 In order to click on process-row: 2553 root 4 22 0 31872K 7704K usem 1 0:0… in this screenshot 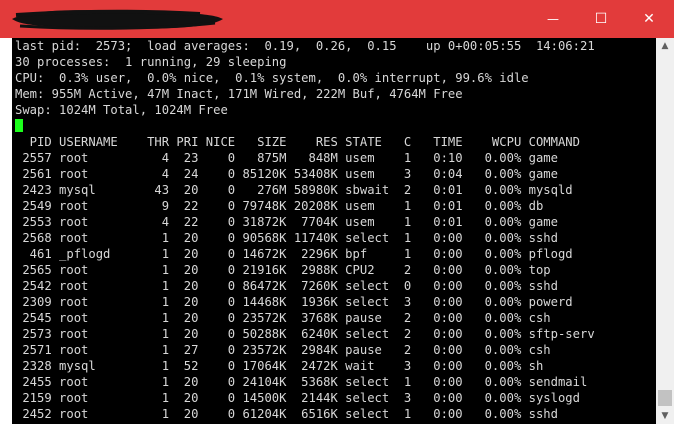, I will do `click(286, 222)`.